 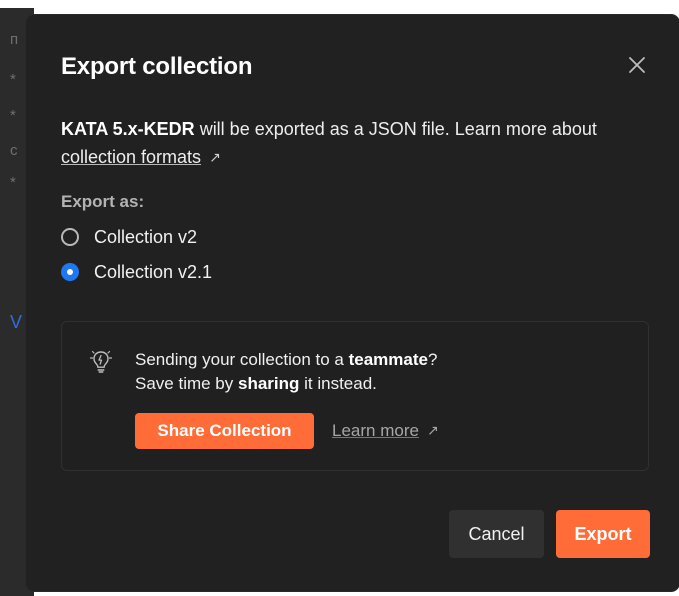 I want to click on collection-v2-label: Collection v2, so click(x=146, y=236).